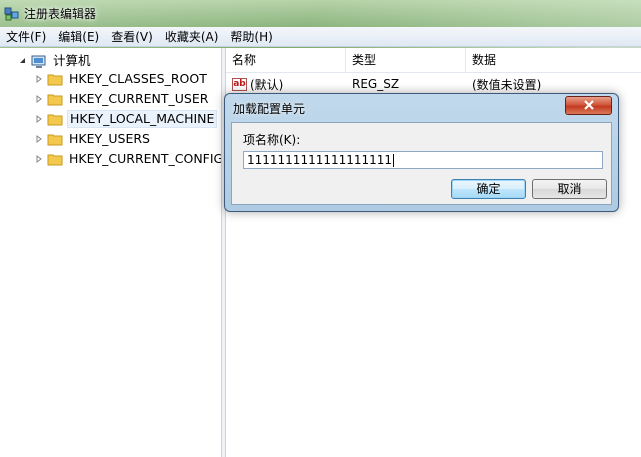 The width and height of the screenshot is (641, 457). I want to click on list-header: 名称 类型 数据, so click(433, 60).